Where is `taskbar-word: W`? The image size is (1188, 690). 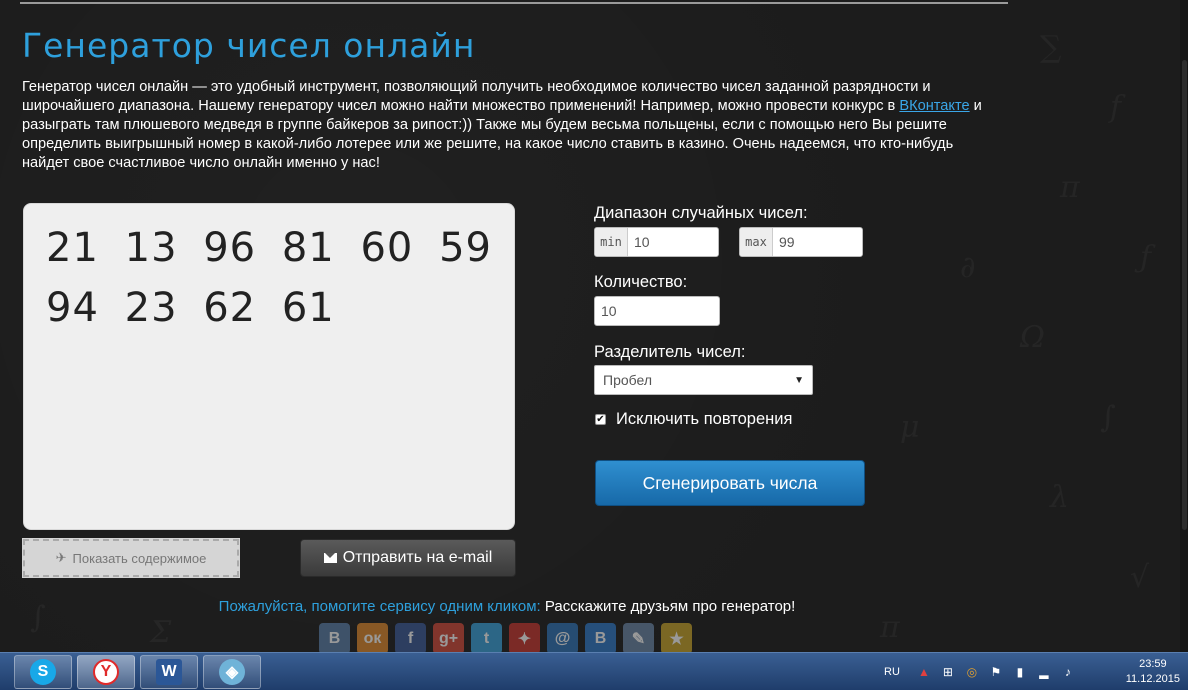 taskbar-word: W is located at coordinates (169, 672).